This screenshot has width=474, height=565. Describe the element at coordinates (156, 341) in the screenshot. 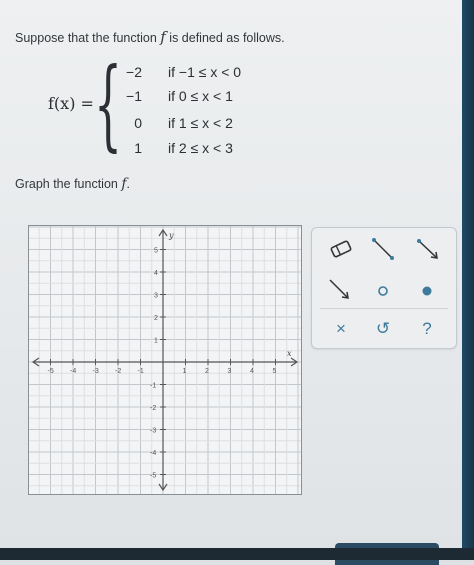

I see `y-tick-label: 1` at that location.